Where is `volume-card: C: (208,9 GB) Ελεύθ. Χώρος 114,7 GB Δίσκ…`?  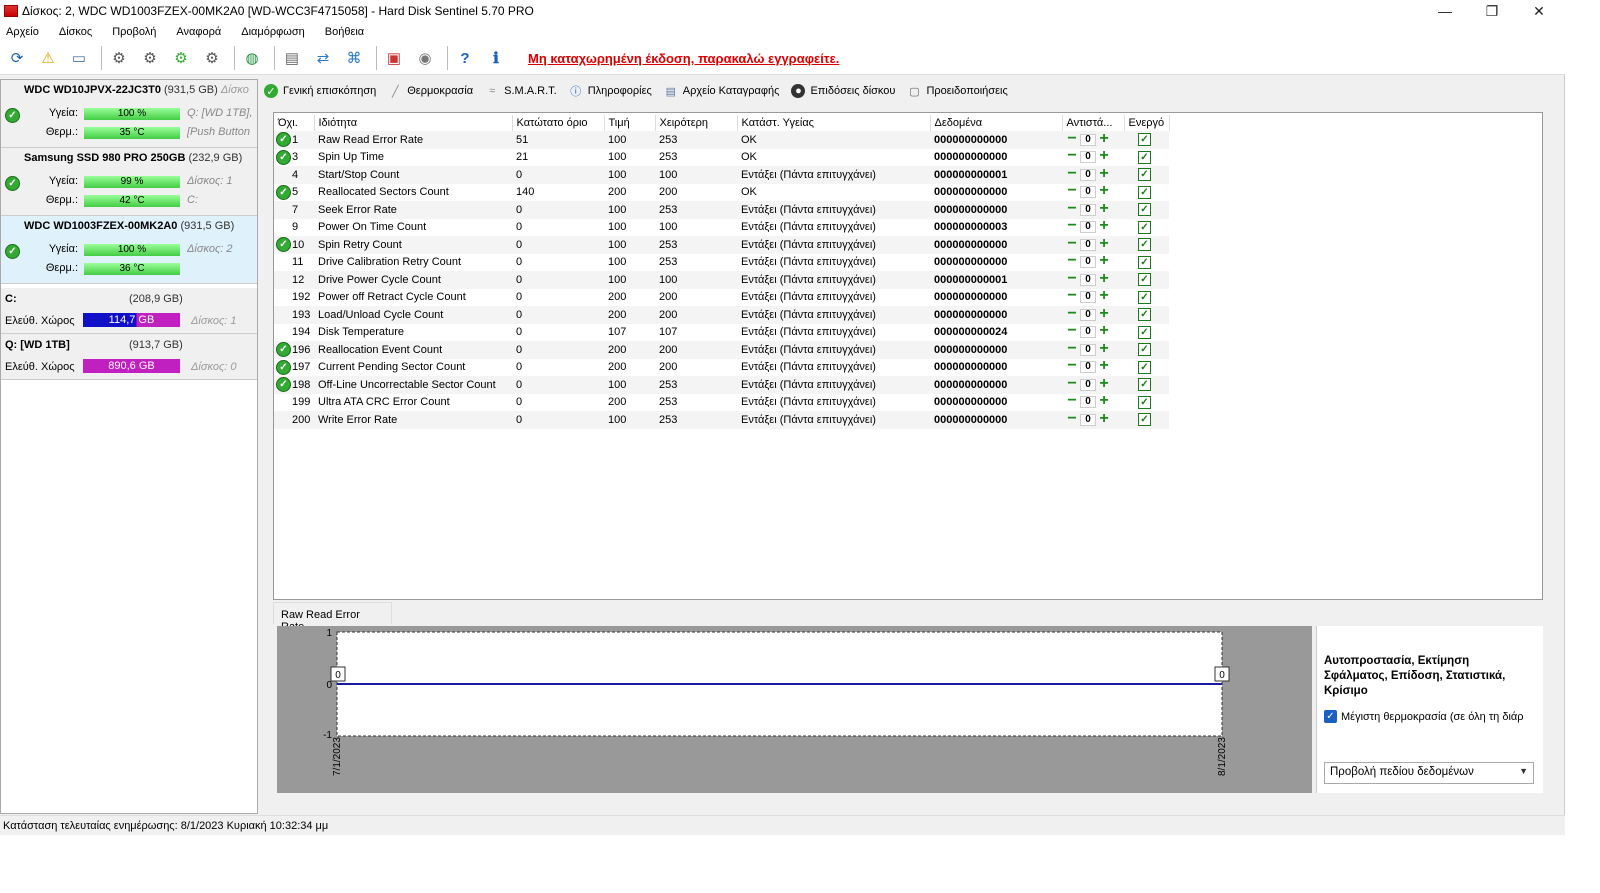
volume-card: C: (208,9 GB) Ελεύθ. Χώρος 114,7 GB Δίσκ… is located at coordinates (129, 311).